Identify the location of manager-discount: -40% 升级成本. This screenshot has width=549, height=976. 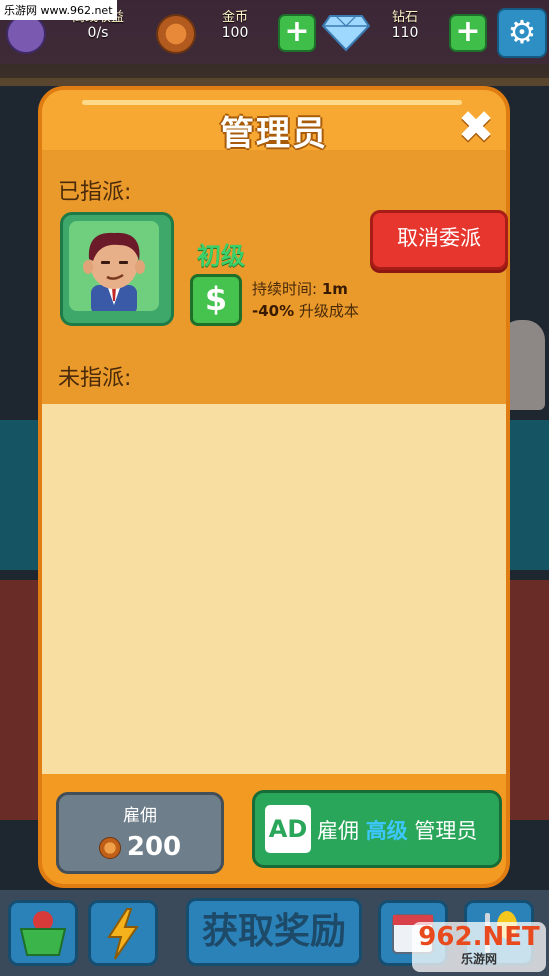
(305, 310).